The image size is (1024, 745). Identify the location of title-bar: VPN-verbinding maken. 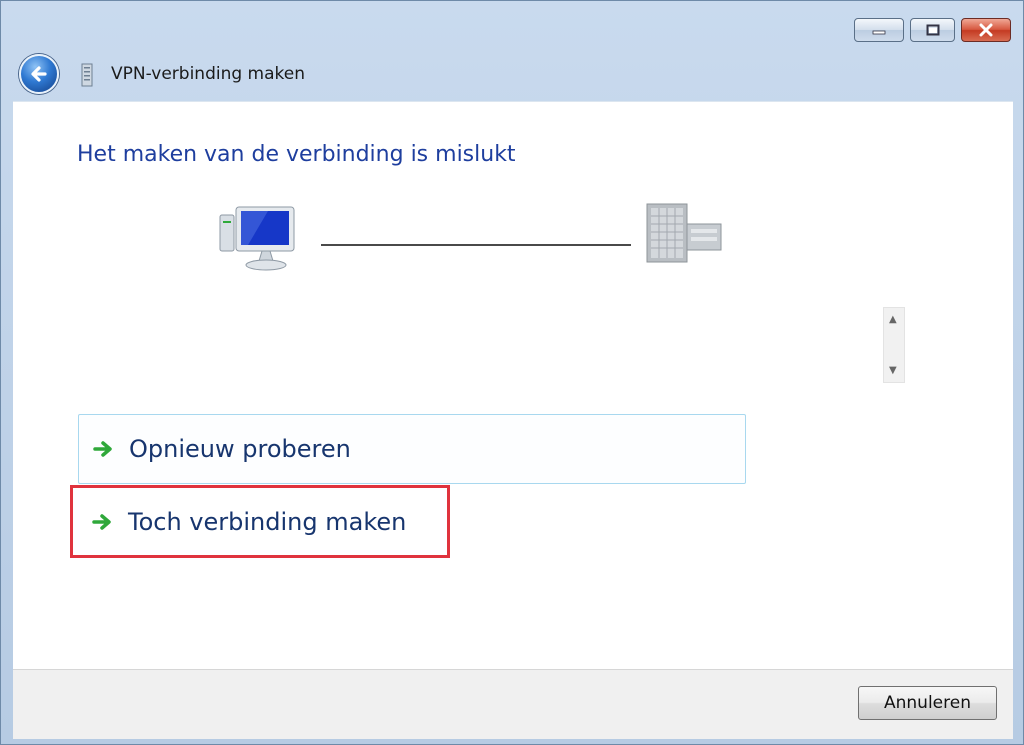
(512, 51).